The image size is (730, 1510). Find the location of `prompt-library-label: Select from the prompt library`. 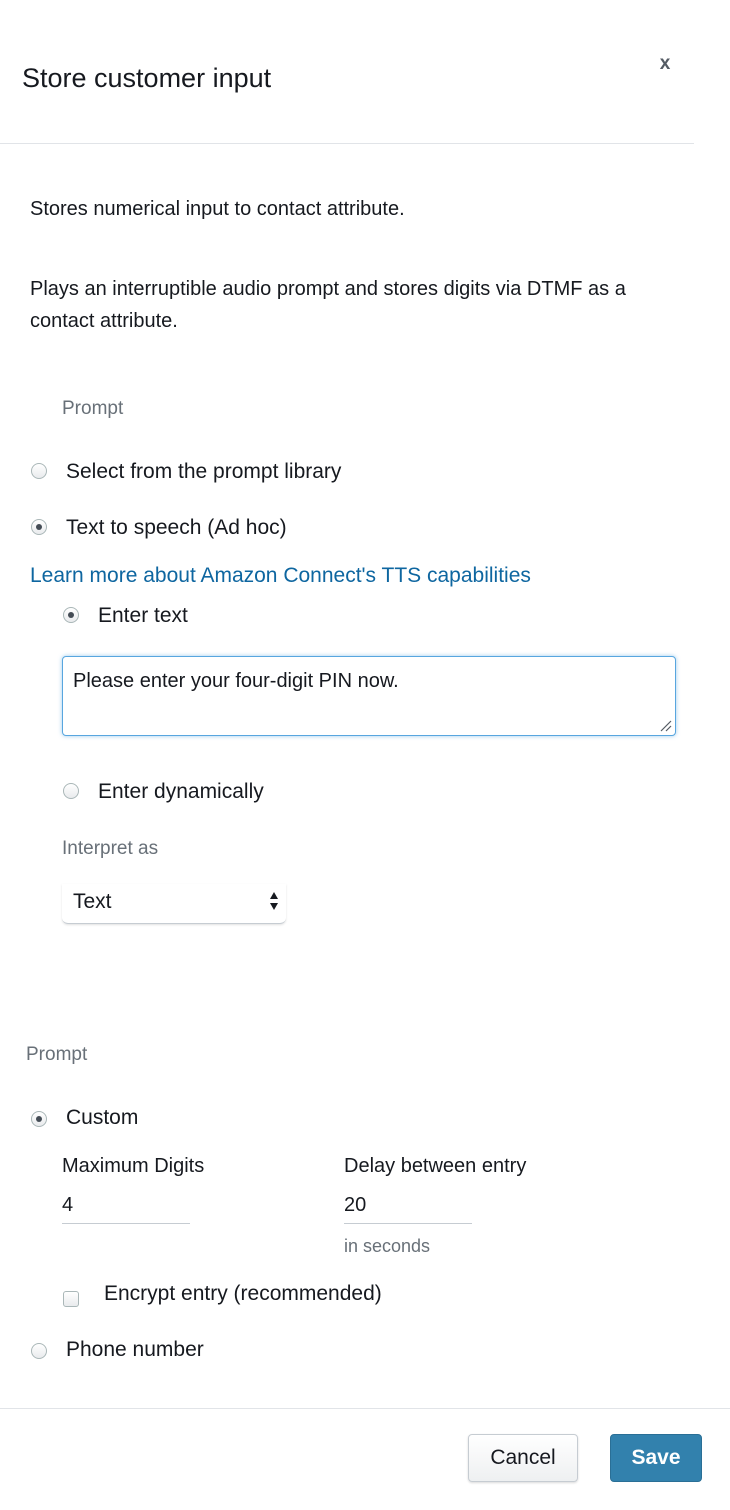

prompt-library-label: Select from the prompt library is located at coordinates (203, 472).